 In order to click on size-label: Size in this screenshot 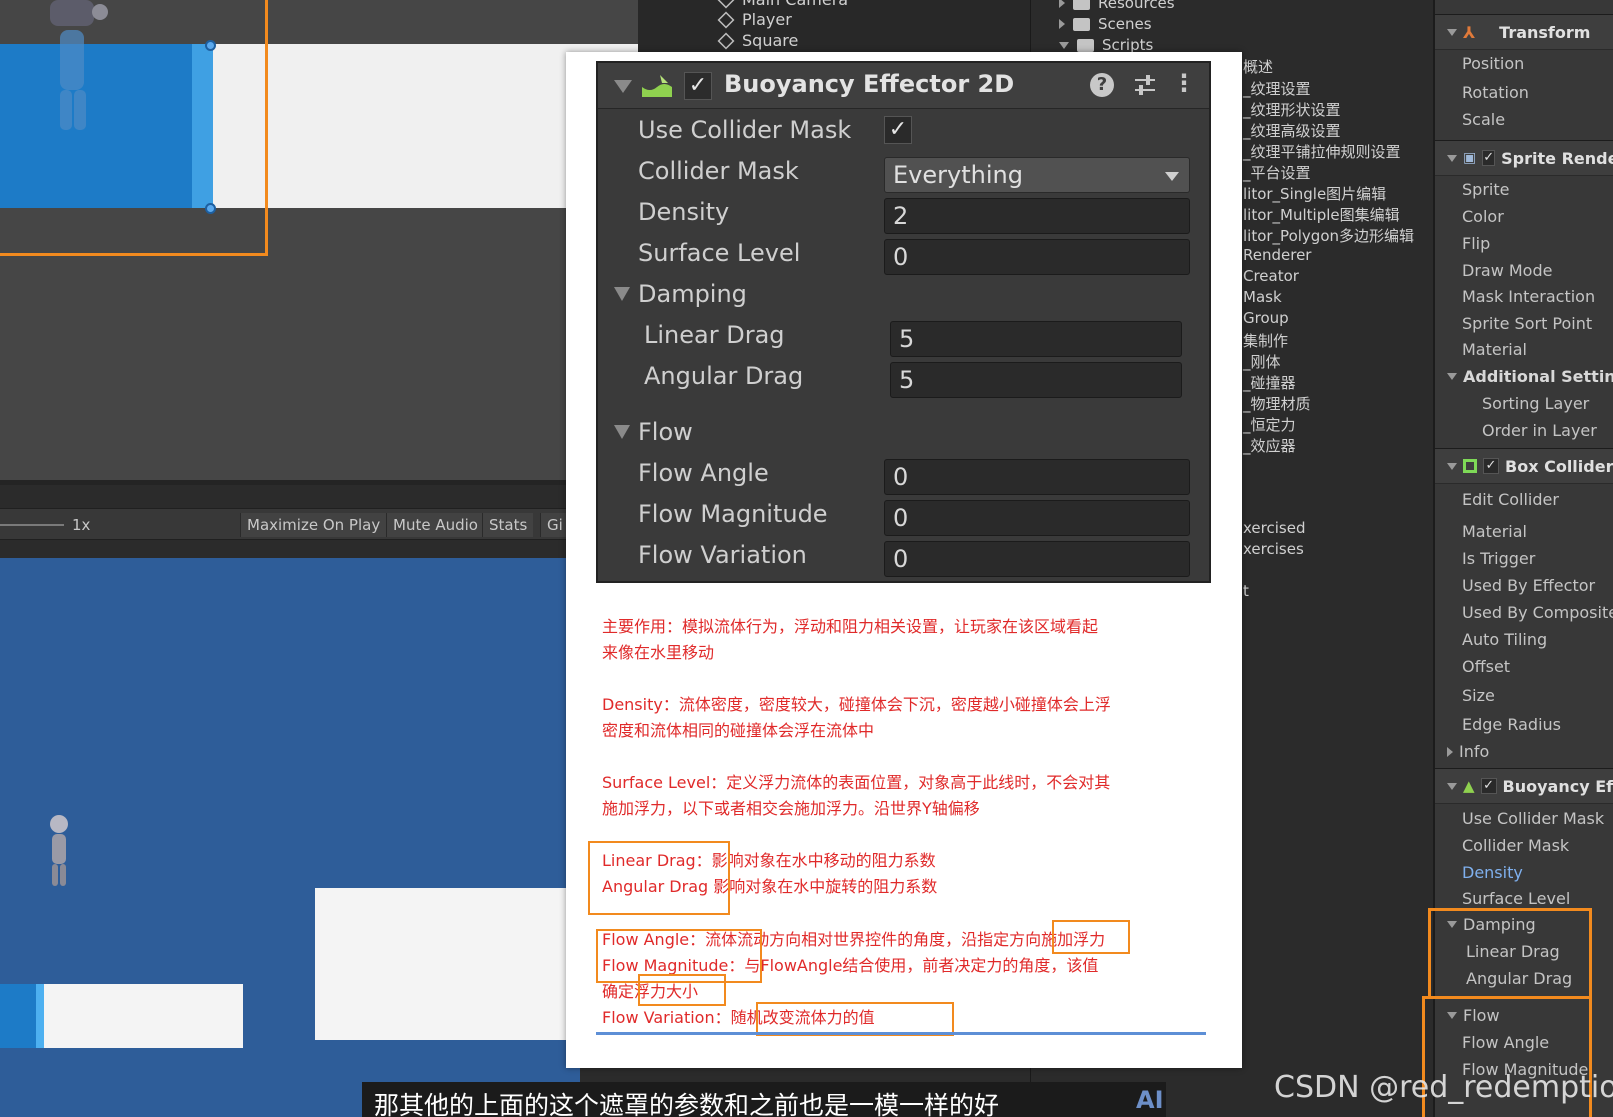, I will do `click(1478, 695)`.